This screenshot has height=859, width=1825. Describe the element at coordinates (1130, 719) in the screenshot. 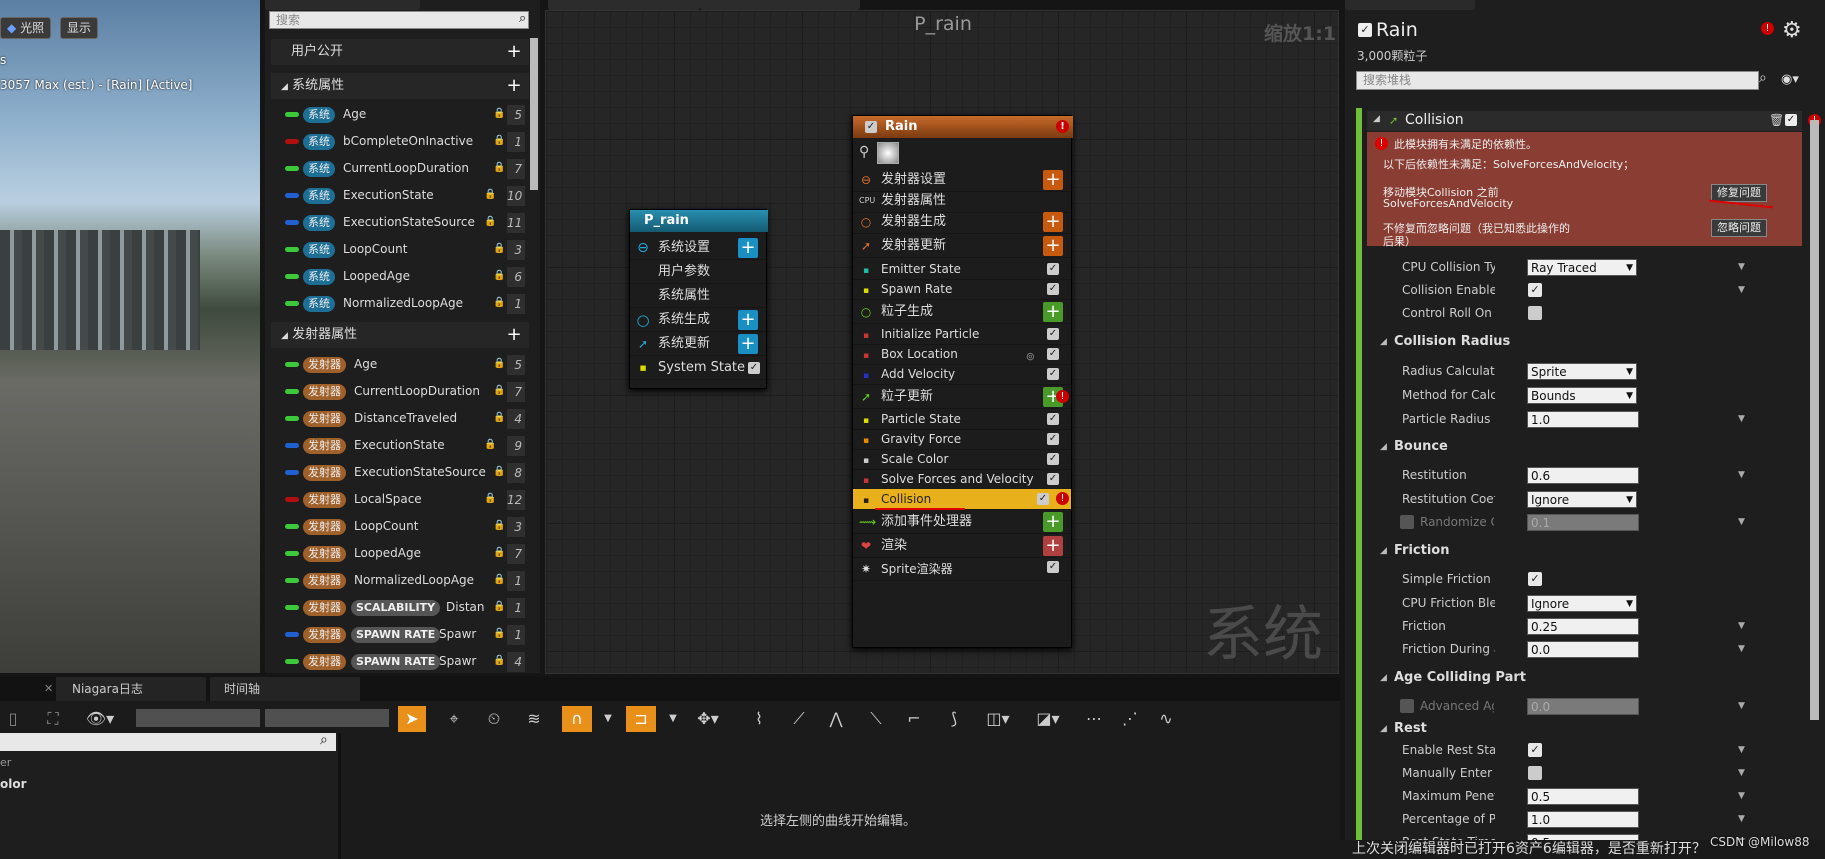

I see `straighten-icon: ⋰` at that location.